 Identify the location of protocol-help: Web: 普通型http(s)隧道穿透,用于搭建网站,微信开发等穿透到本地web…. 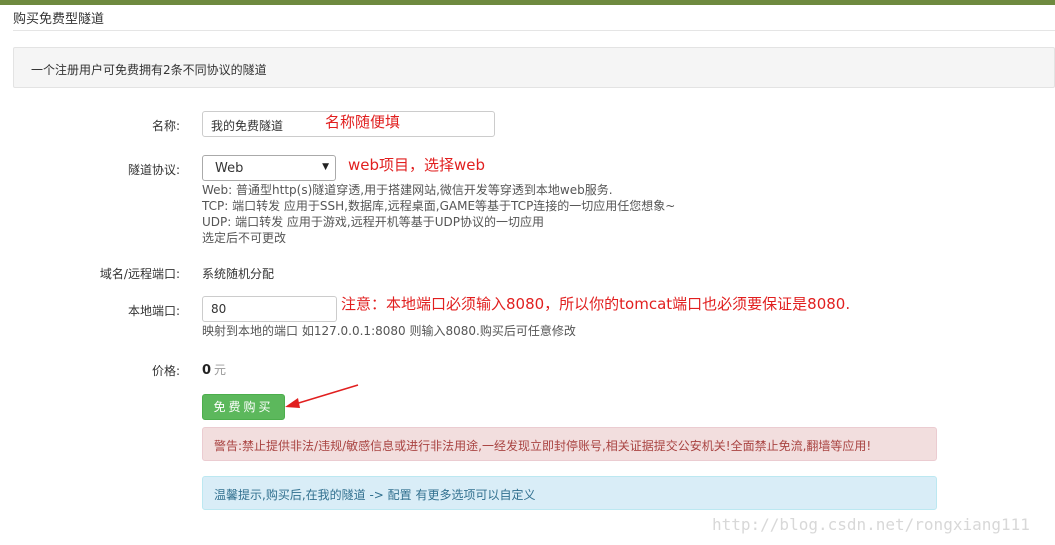
(438, 214).